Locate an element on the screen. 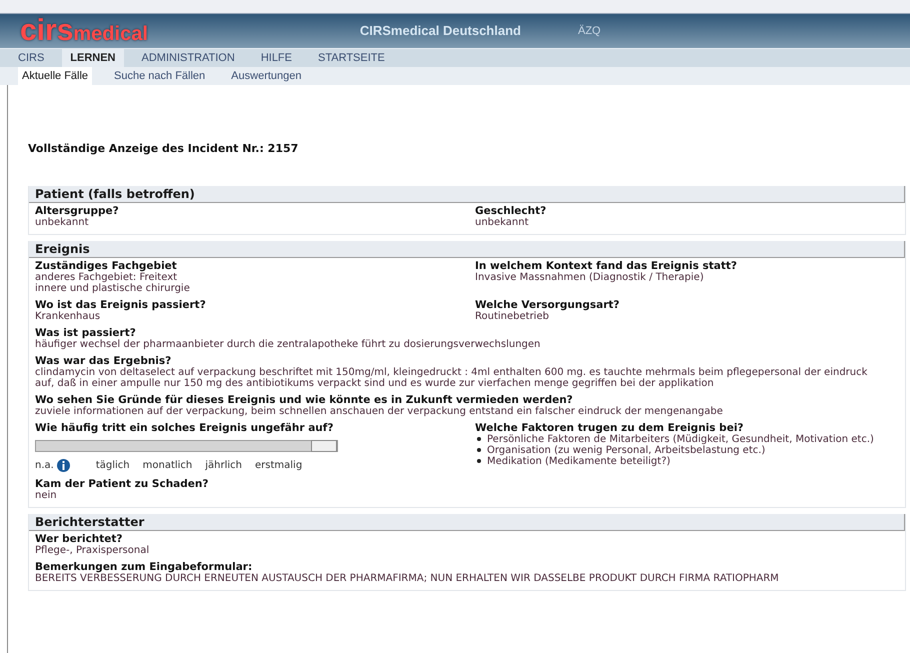  site-title: CIRSmedical Deutschland is located at coordinates (440, 31).